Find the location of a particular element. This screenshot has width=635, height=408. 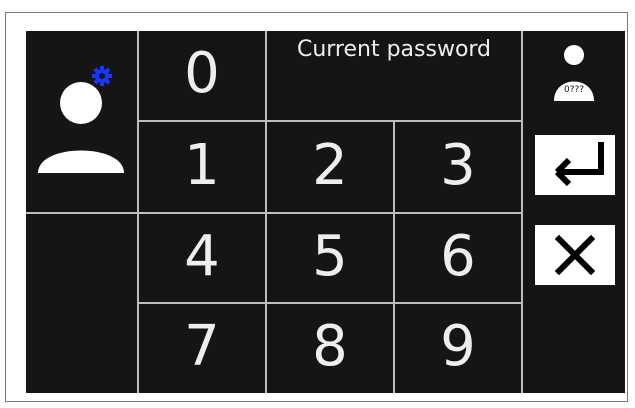

key-5: 5 is located at coordinates (330, 258).